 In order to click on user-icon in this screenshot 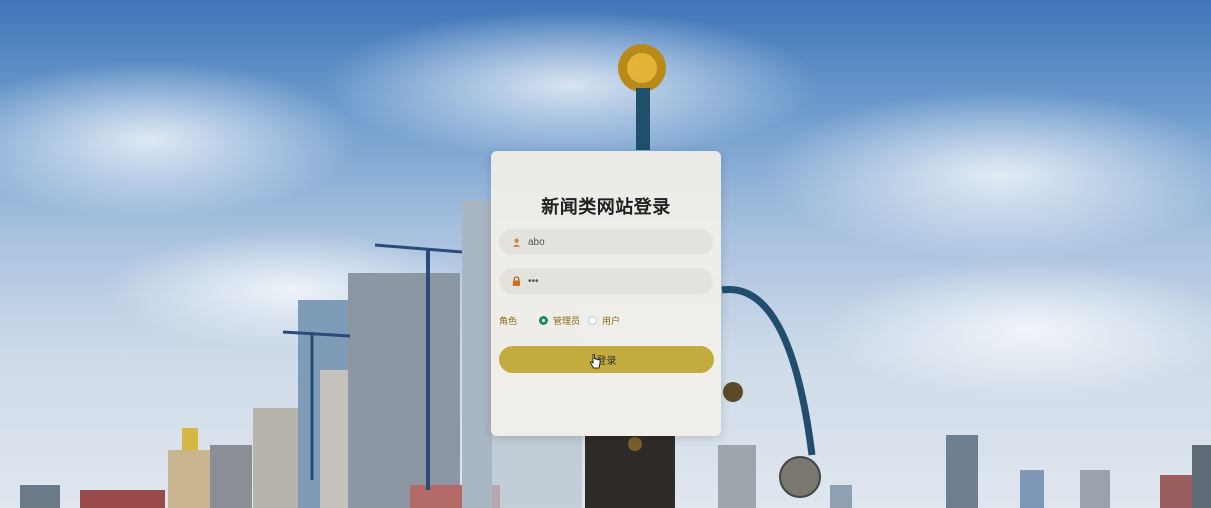, I will do `click(516, 242)`.